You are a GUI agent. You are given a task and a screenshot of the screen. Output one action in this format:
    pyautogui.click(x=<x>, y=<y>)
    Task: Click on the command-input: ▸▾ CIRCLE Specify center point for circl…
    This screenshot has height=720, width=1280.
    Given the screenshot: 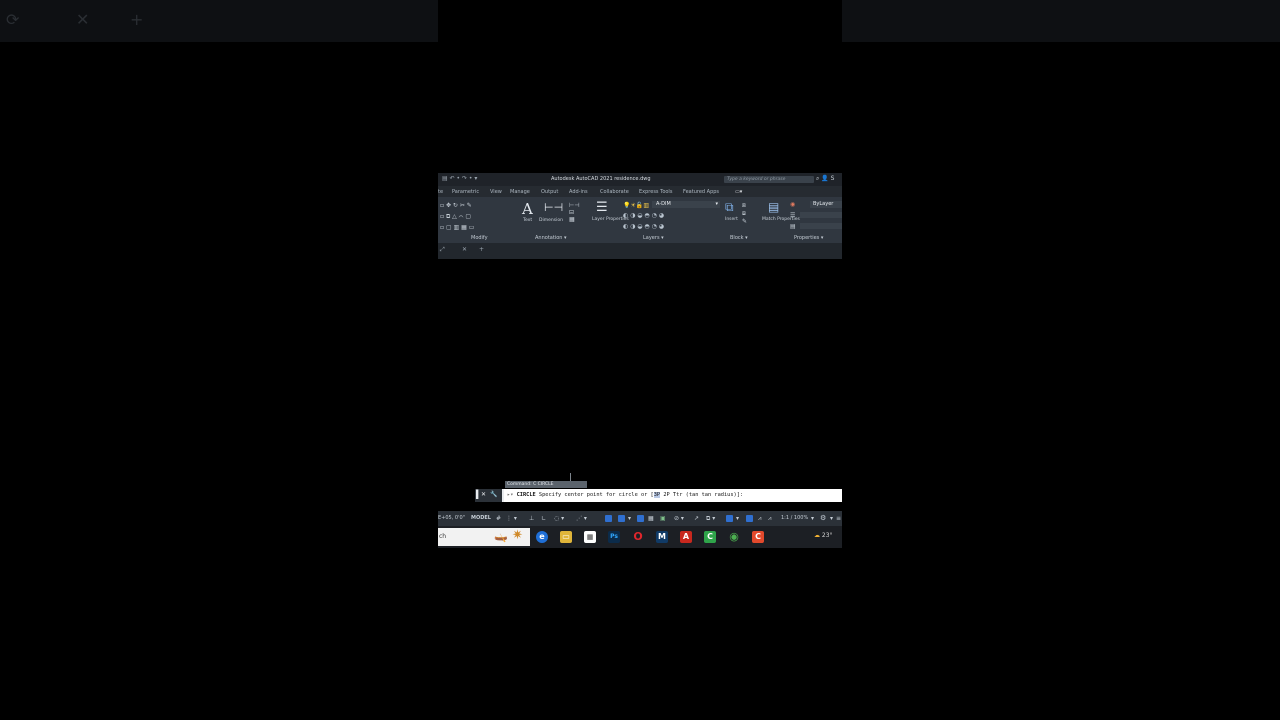 What is the action you would take?
    pyautogui.click(x=673, y=495)
    